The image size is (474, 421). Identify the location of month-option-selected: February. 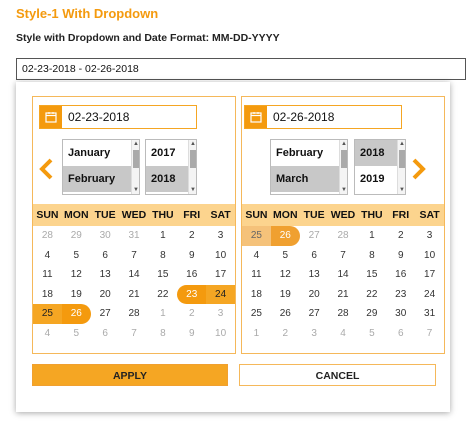
(101, 179).